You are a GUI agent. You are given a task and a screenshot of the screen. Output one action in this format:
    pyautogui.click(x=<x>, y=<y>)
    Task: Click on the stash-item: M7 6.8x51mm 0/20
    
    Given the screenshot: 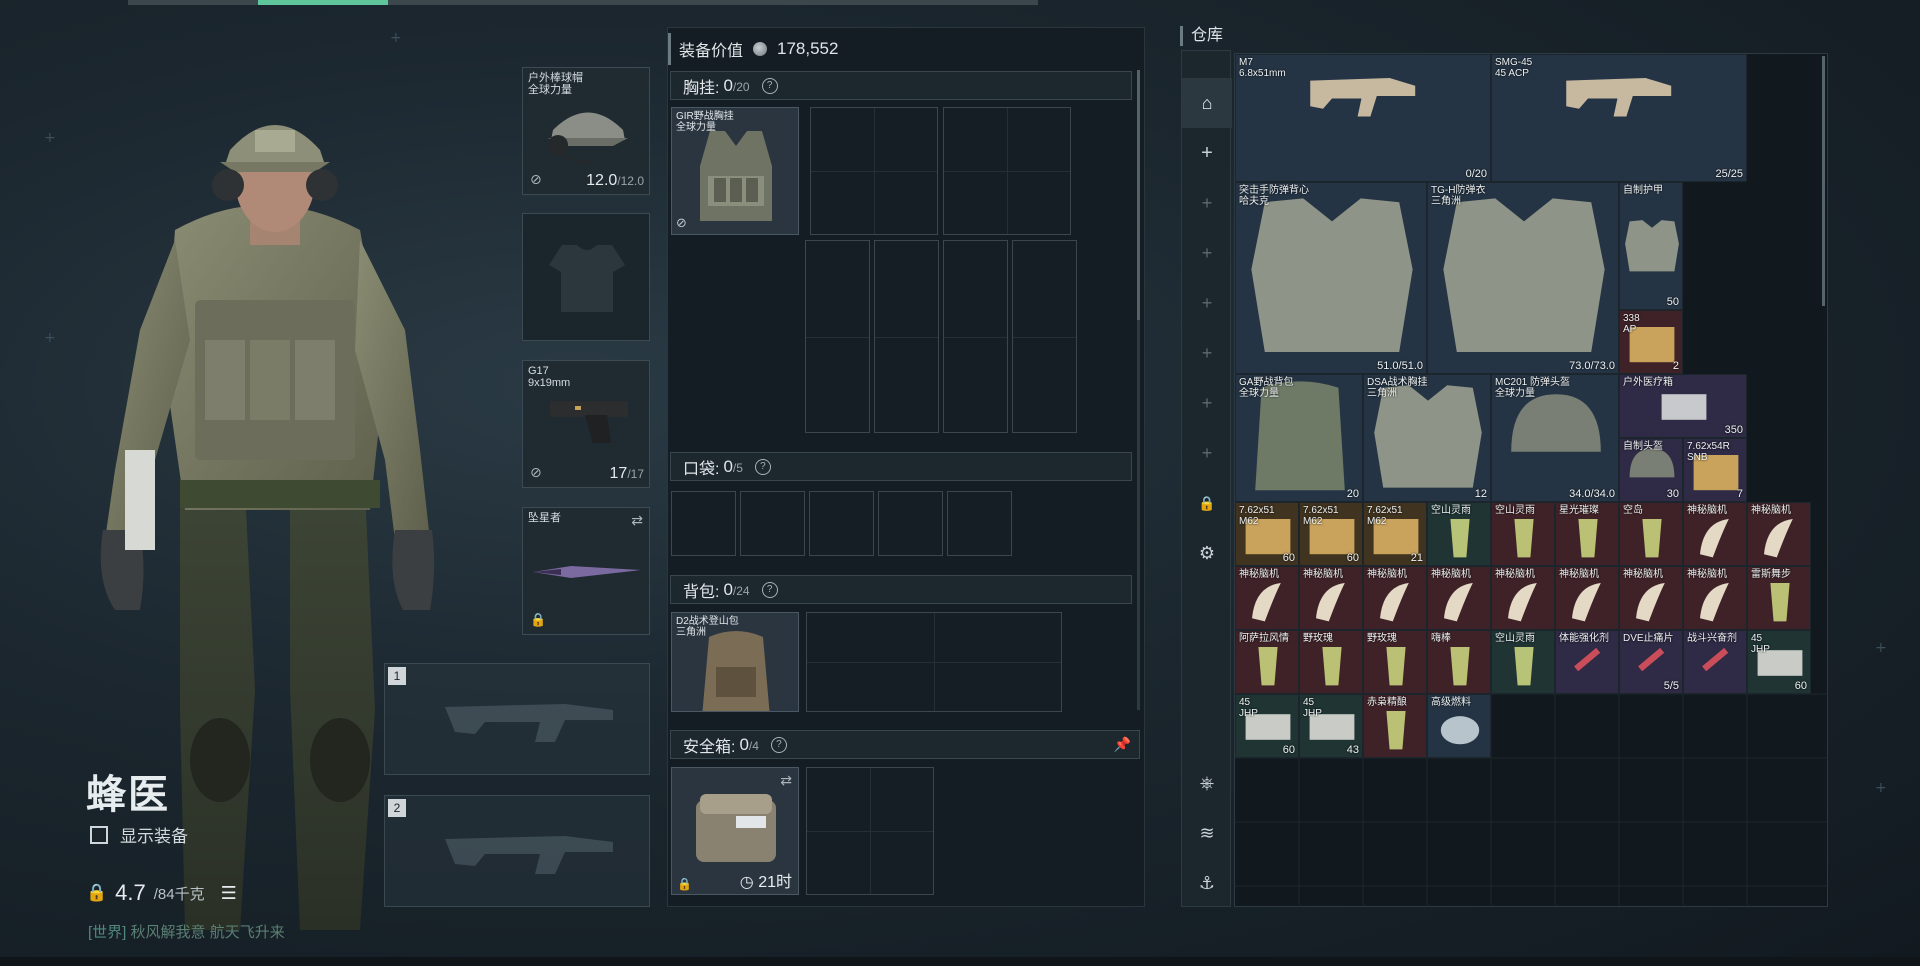 What is the action you would take?
    pyautogui.click(x=1363, y=118)
    